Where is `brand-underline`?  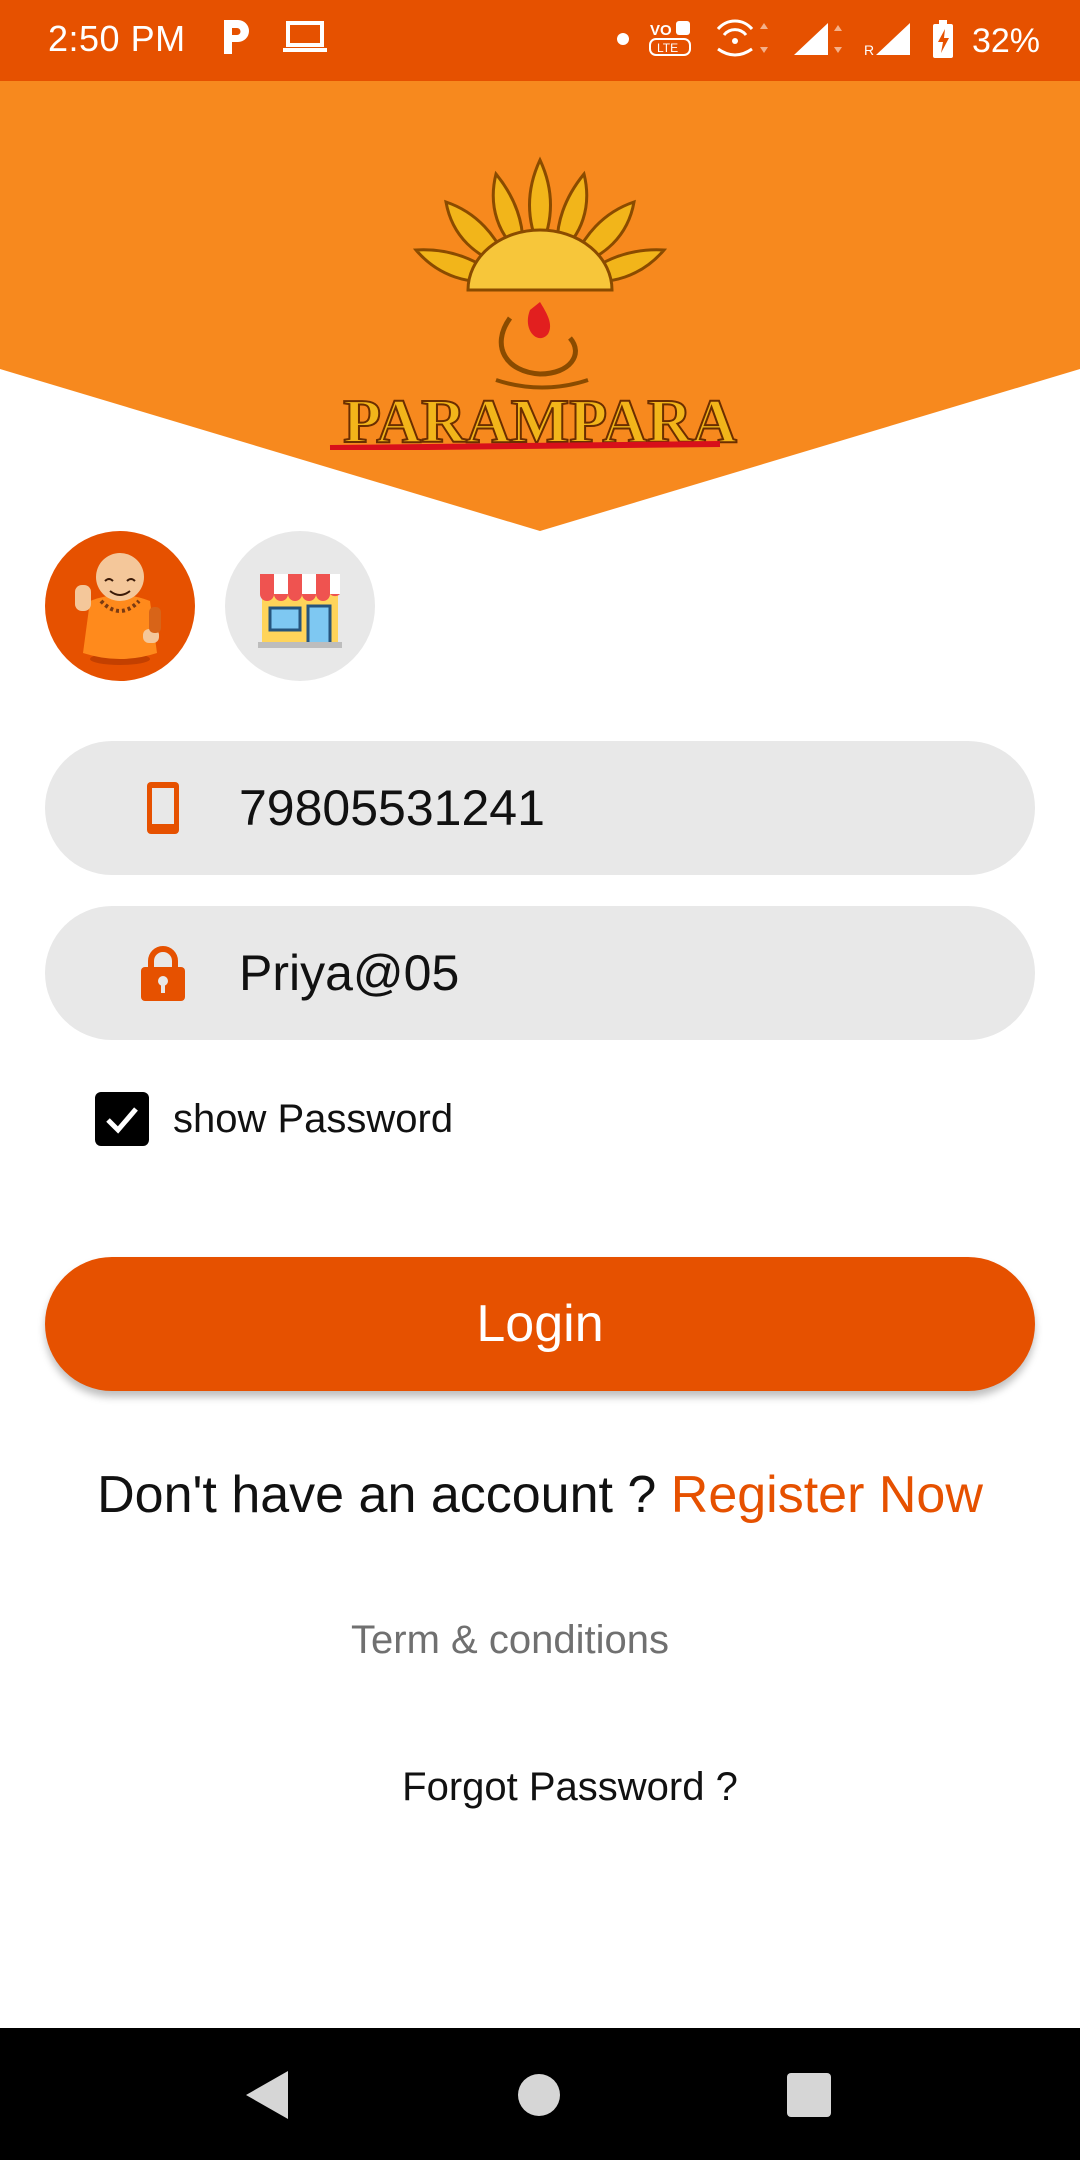
brand-underline is located at coordinates (525, 446).